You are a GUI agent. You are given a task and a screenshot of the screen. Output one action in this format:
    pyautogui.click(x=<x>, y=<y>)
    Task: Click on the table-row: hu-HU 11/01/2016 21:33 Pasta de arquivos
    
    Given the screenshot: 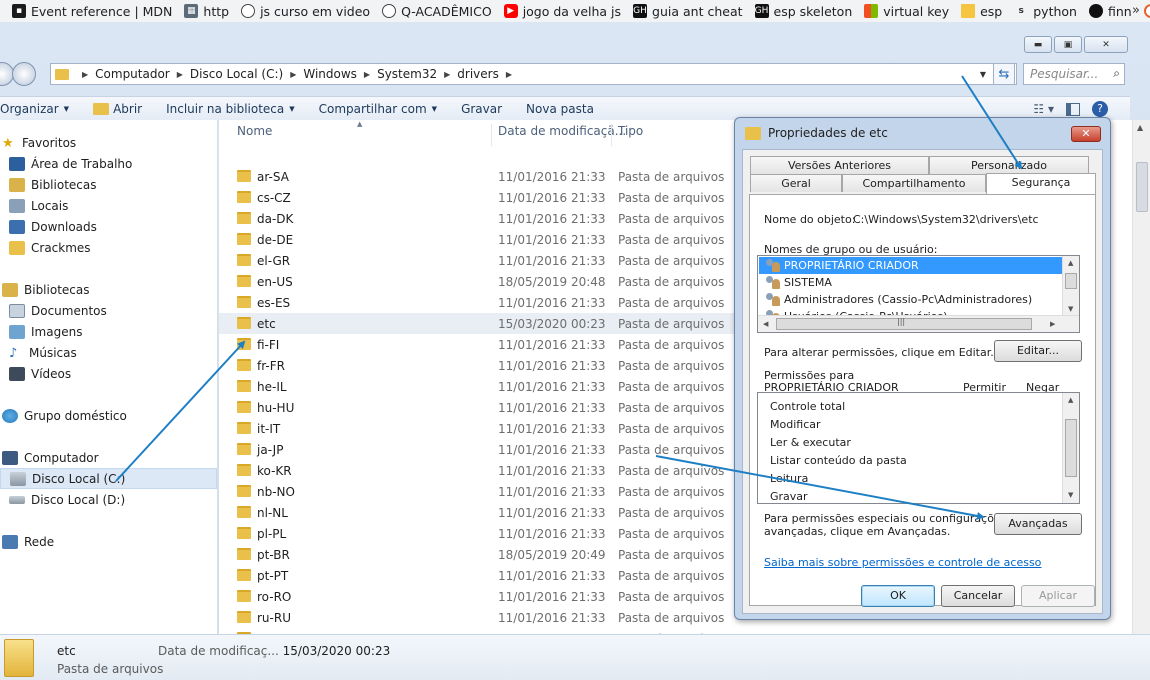 What is the action you would take?
    pyautogui.click(x=479, y=407)
    